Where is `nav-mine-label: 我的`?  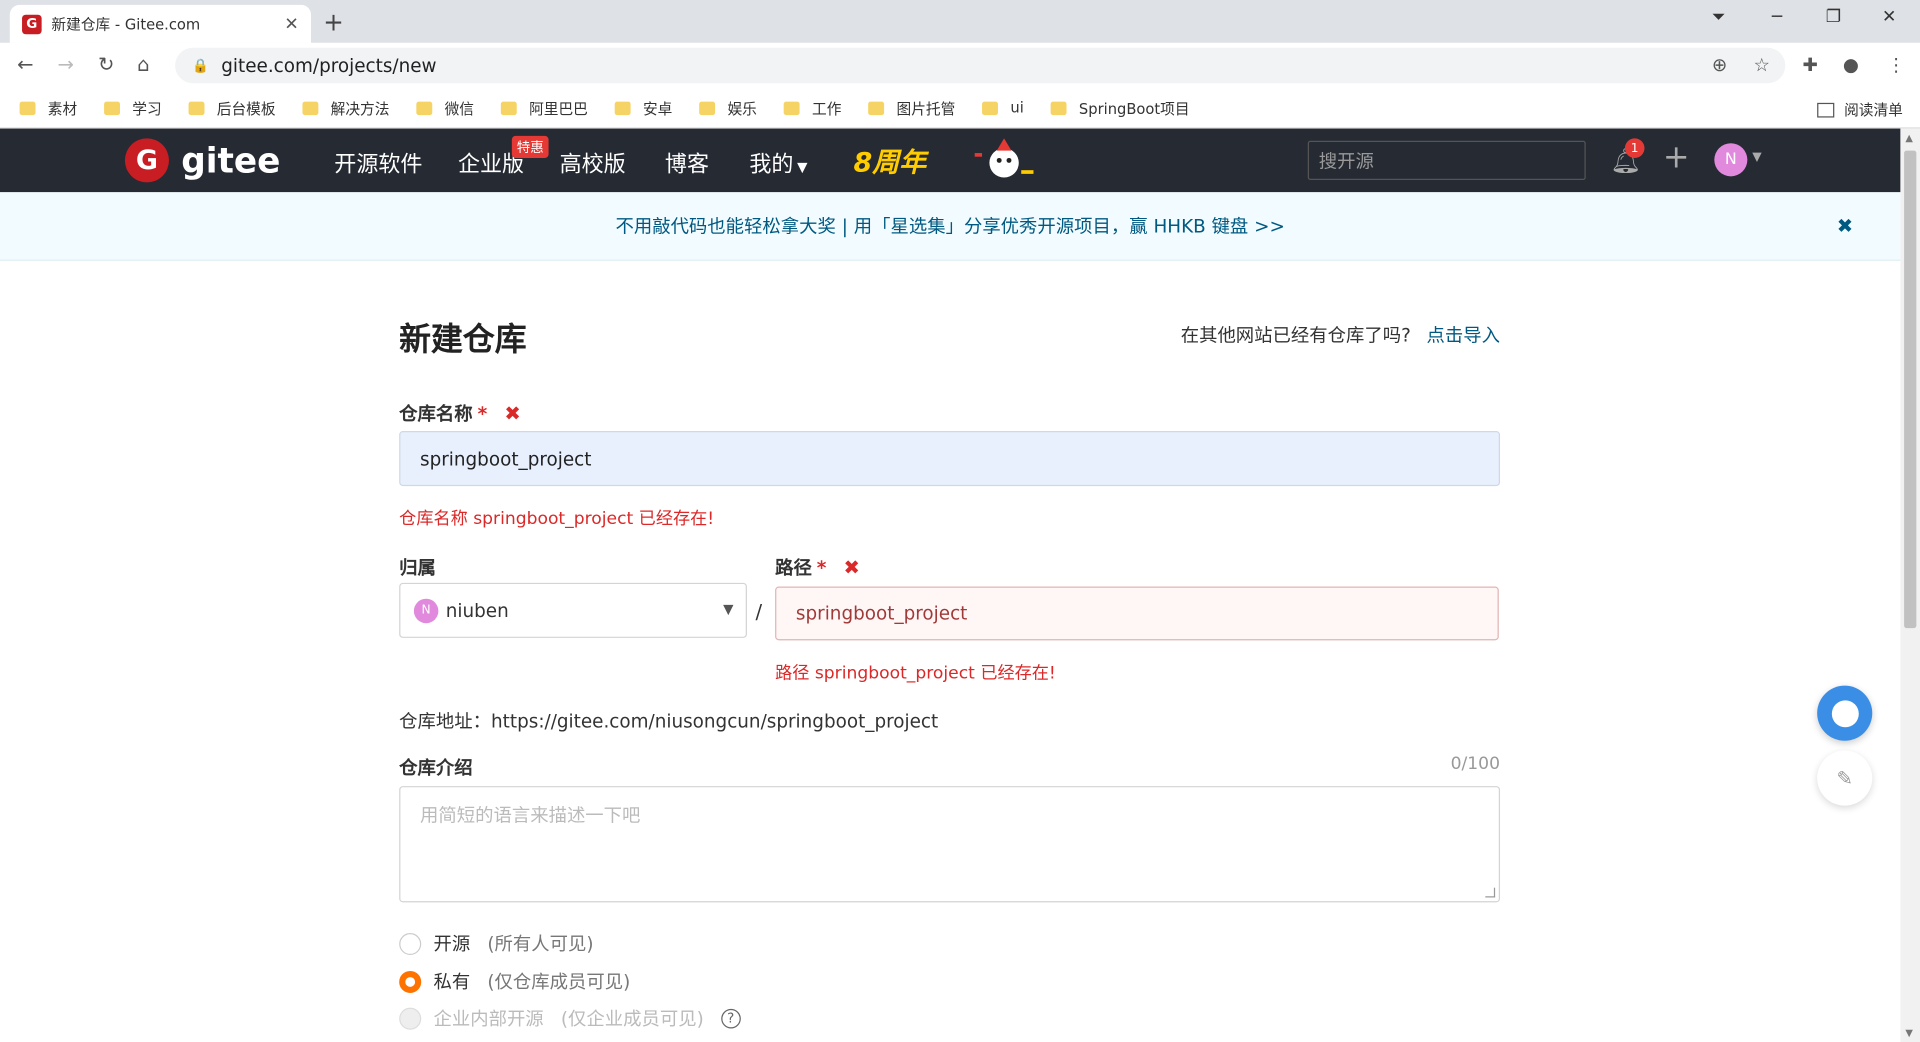 nav-mine-label: 我的 is located at coordinates (771, 164).